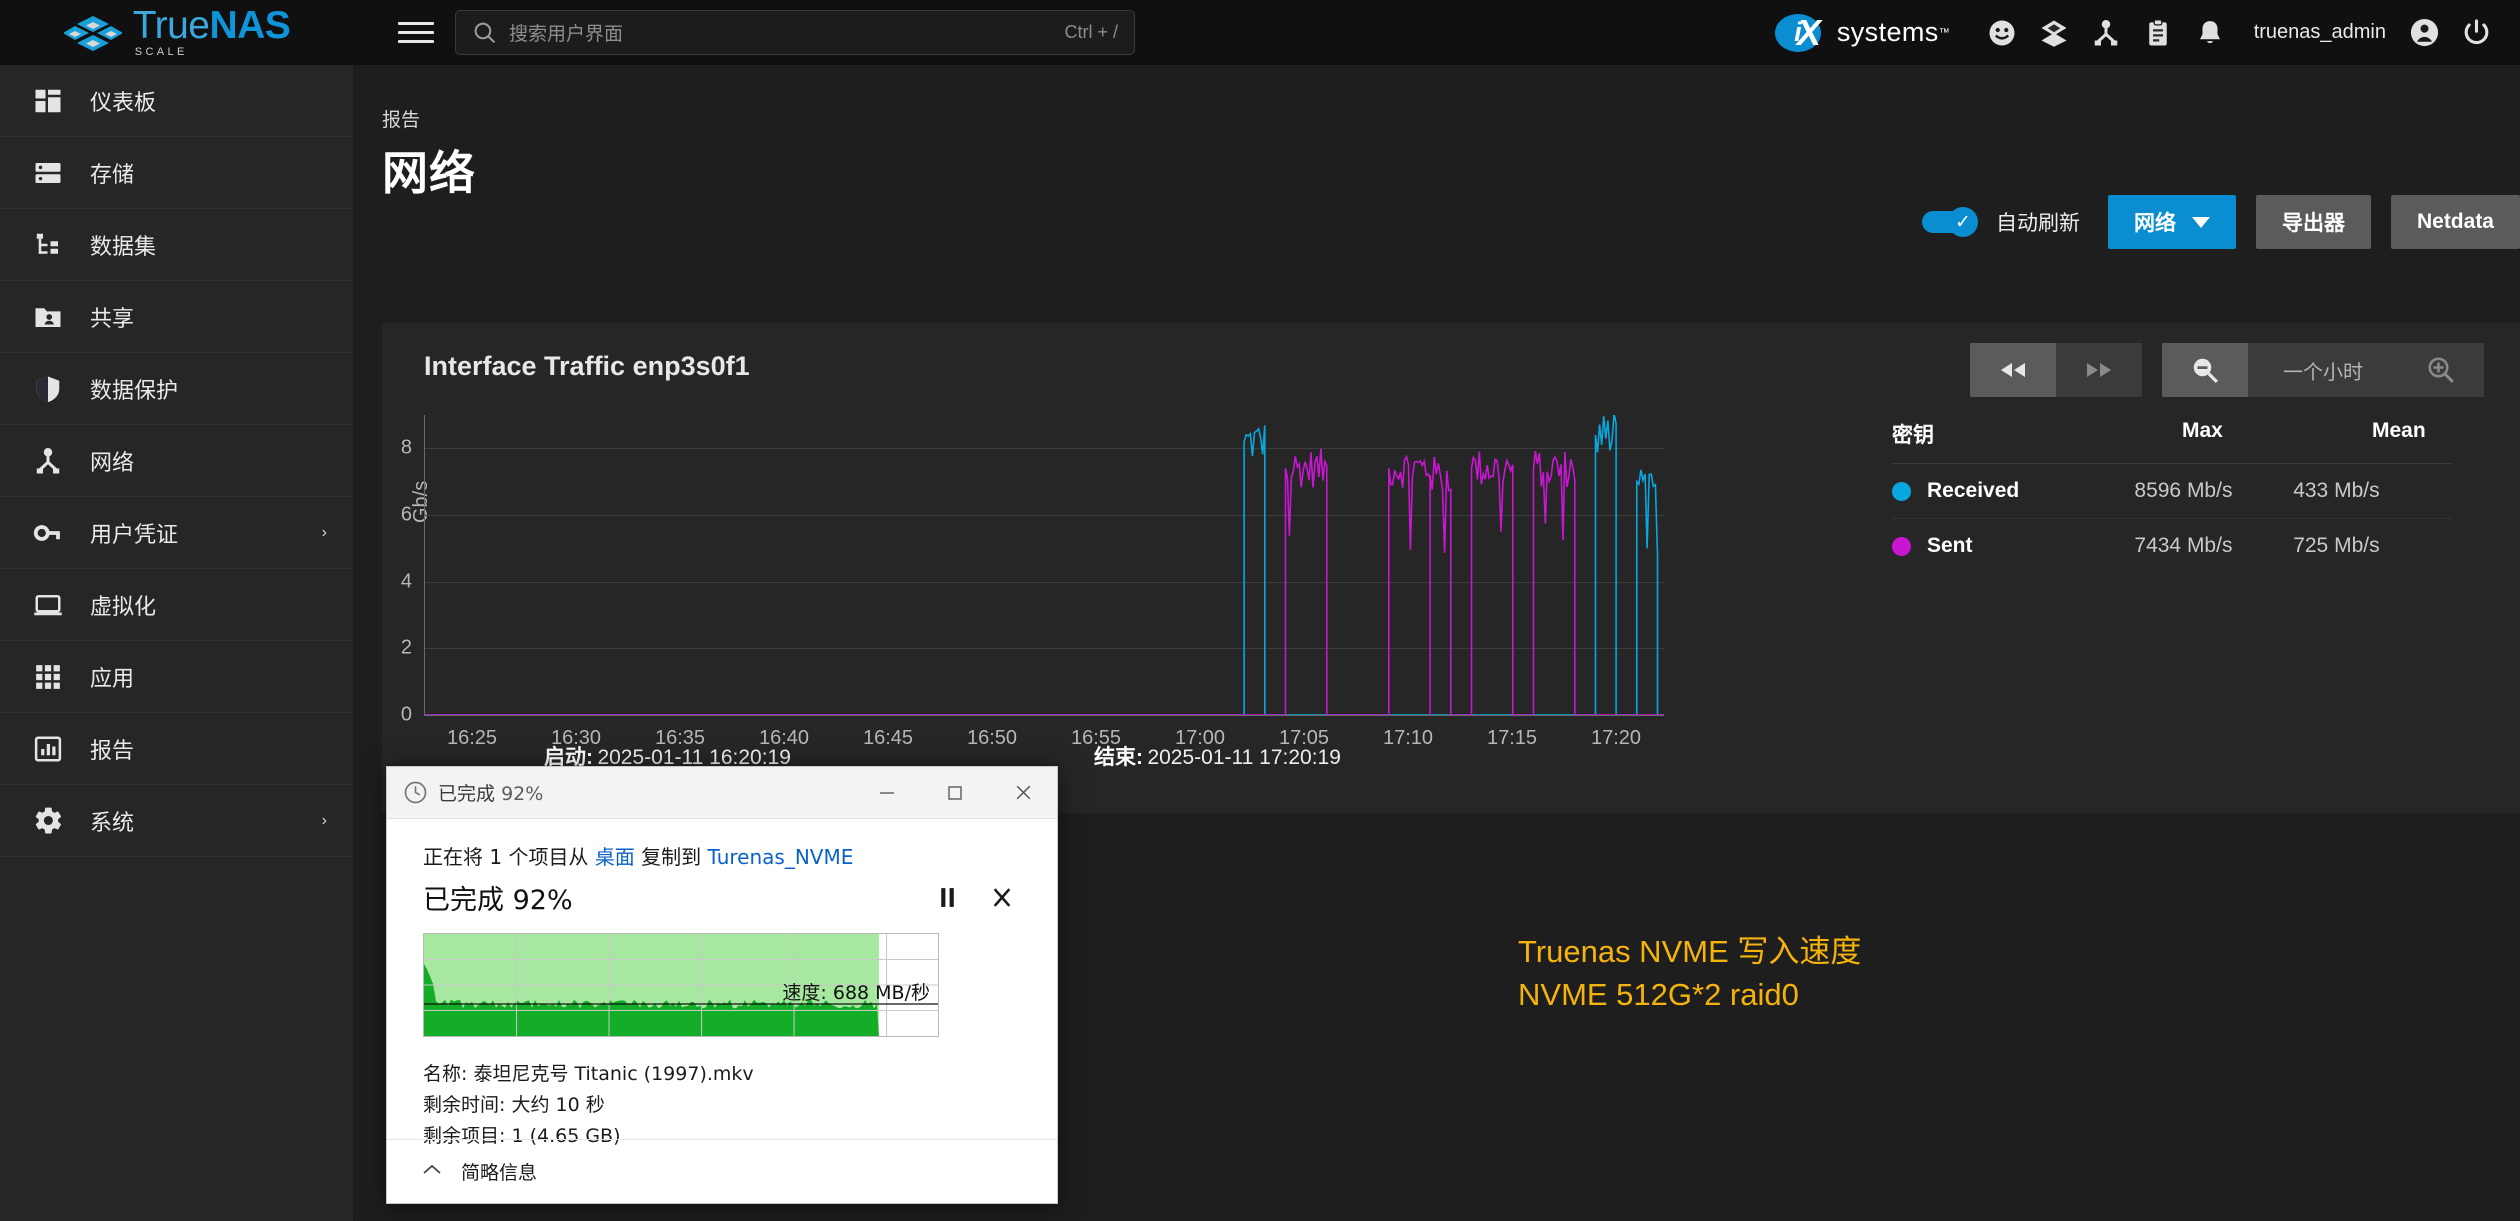 This screenshot has width=2520, height=1221. I want to click on minimize-icon, so click(887, 793).